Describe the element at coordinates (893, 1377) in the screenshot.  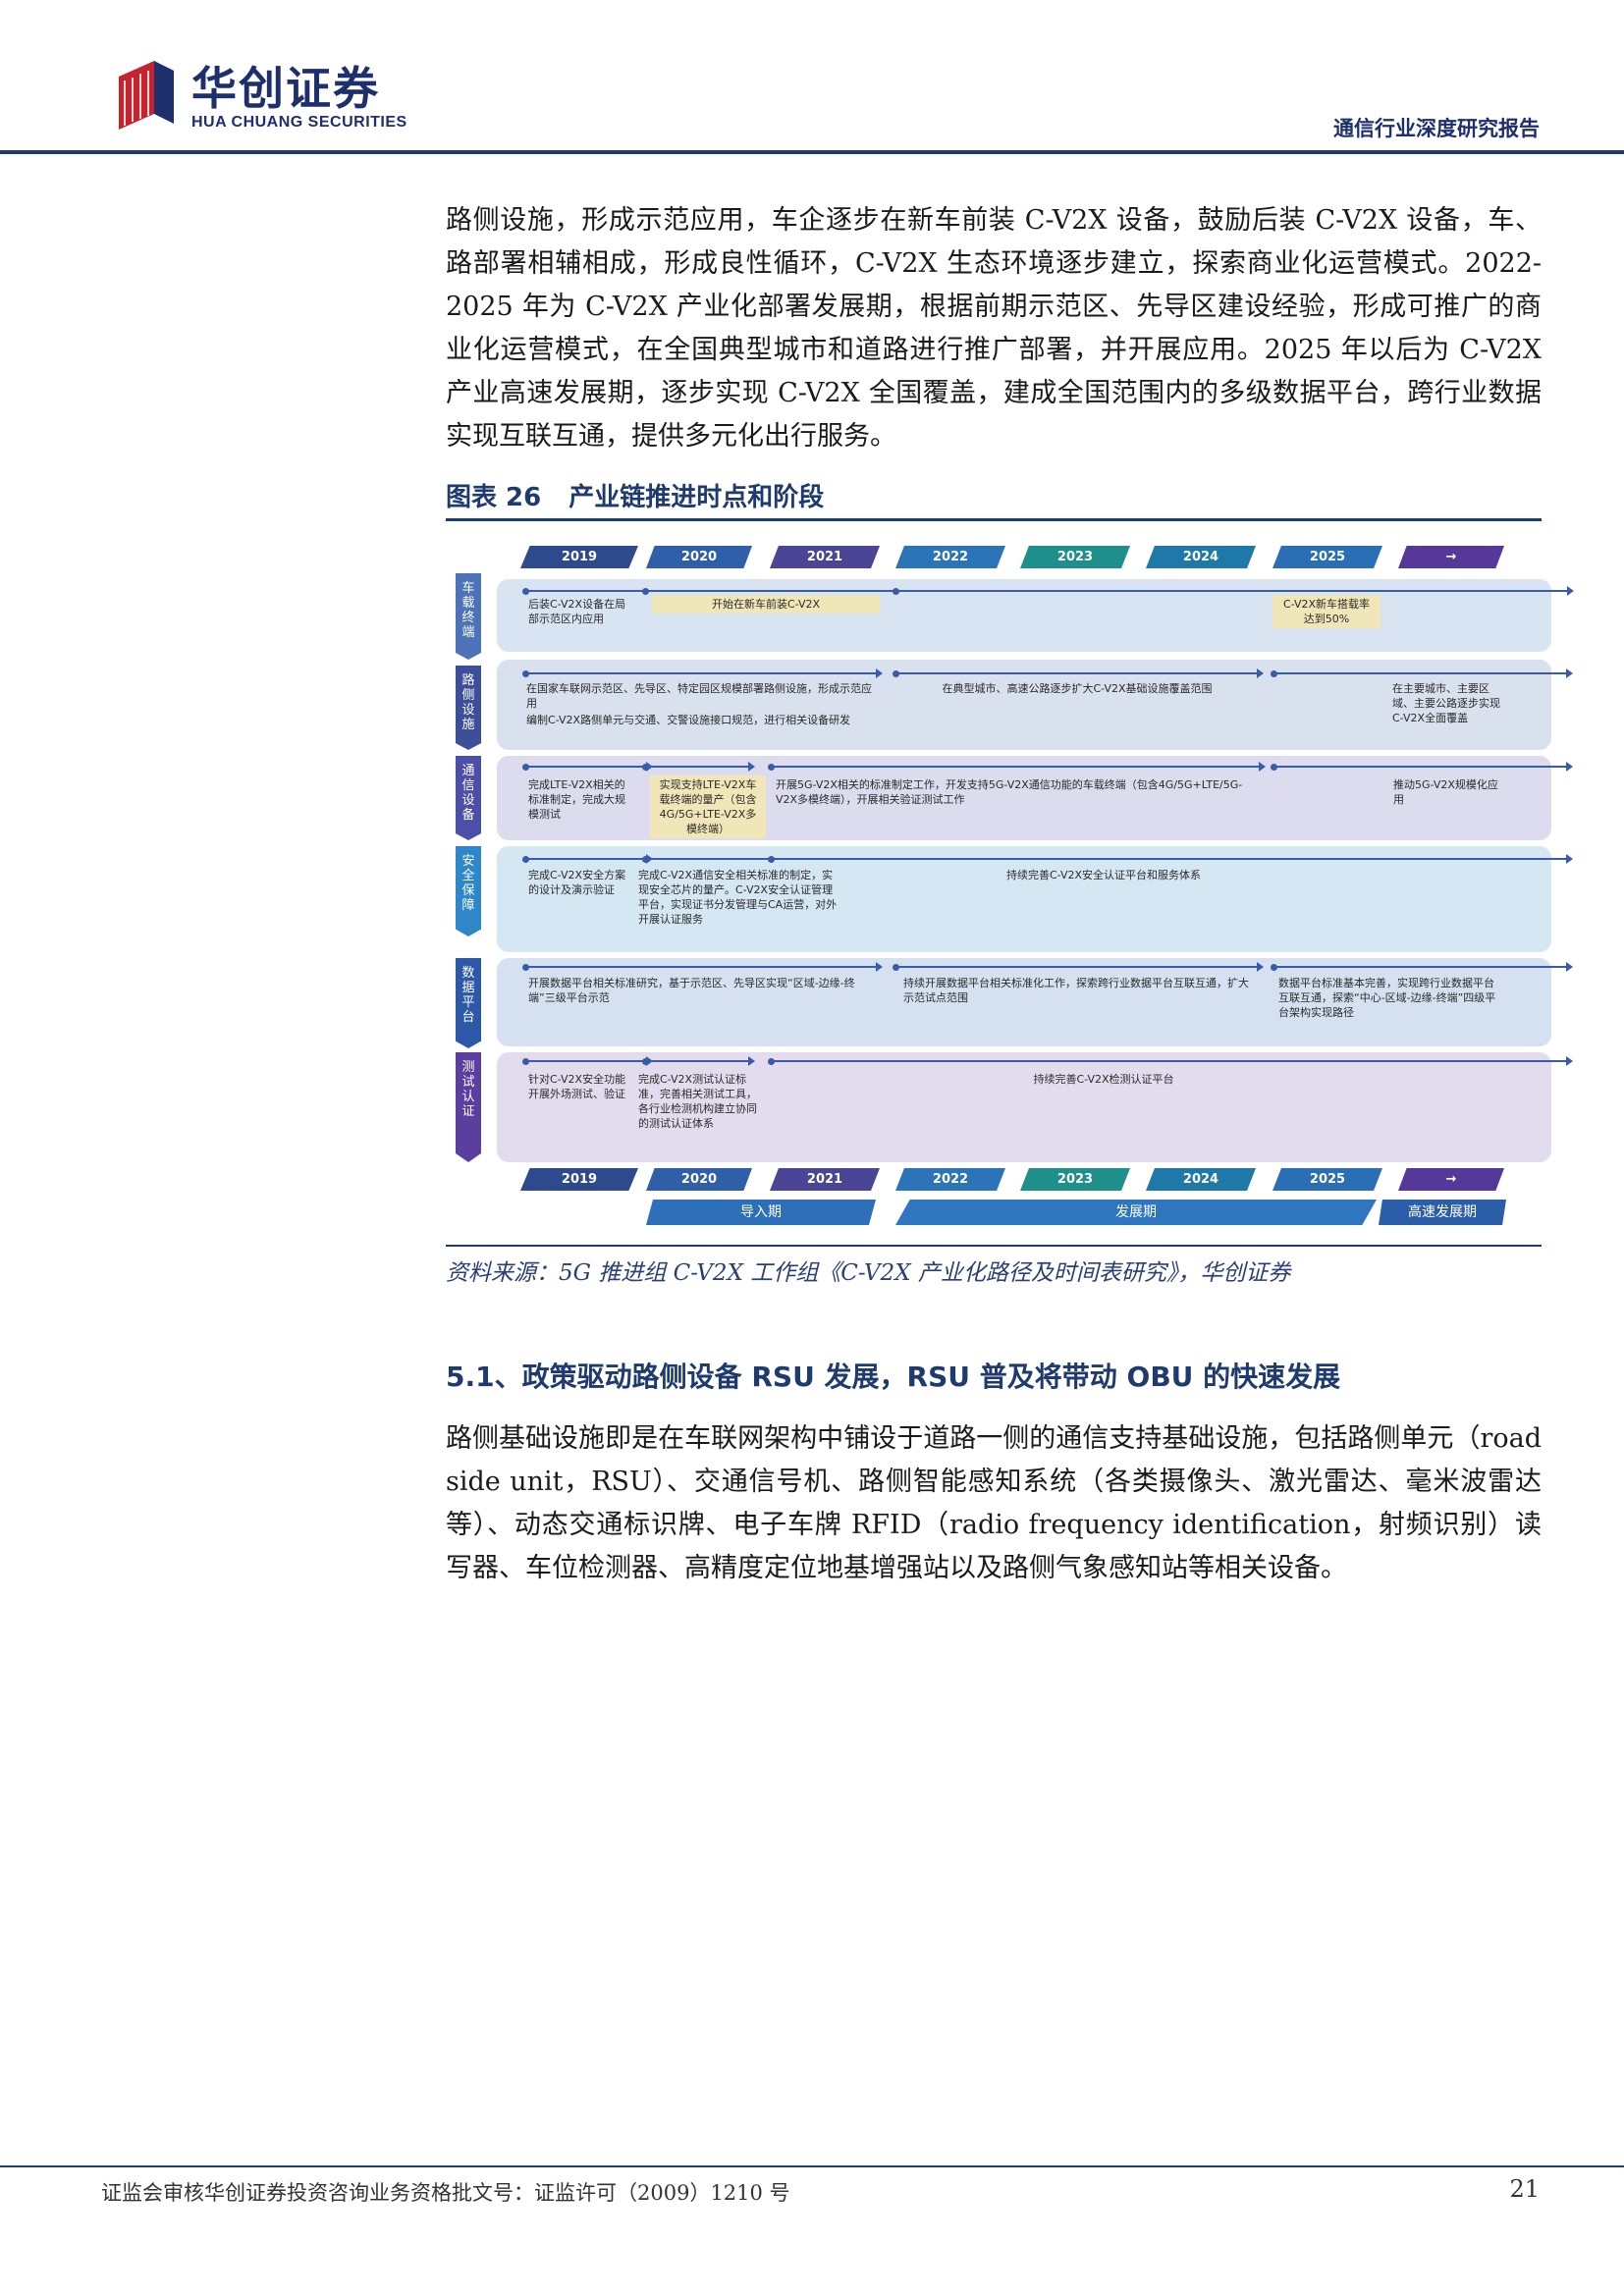
I see `section-title: 5.1、政策驱动路侧设备 RSU 发展，RSU 普及将带动 OBU 的快速发展` at that location.